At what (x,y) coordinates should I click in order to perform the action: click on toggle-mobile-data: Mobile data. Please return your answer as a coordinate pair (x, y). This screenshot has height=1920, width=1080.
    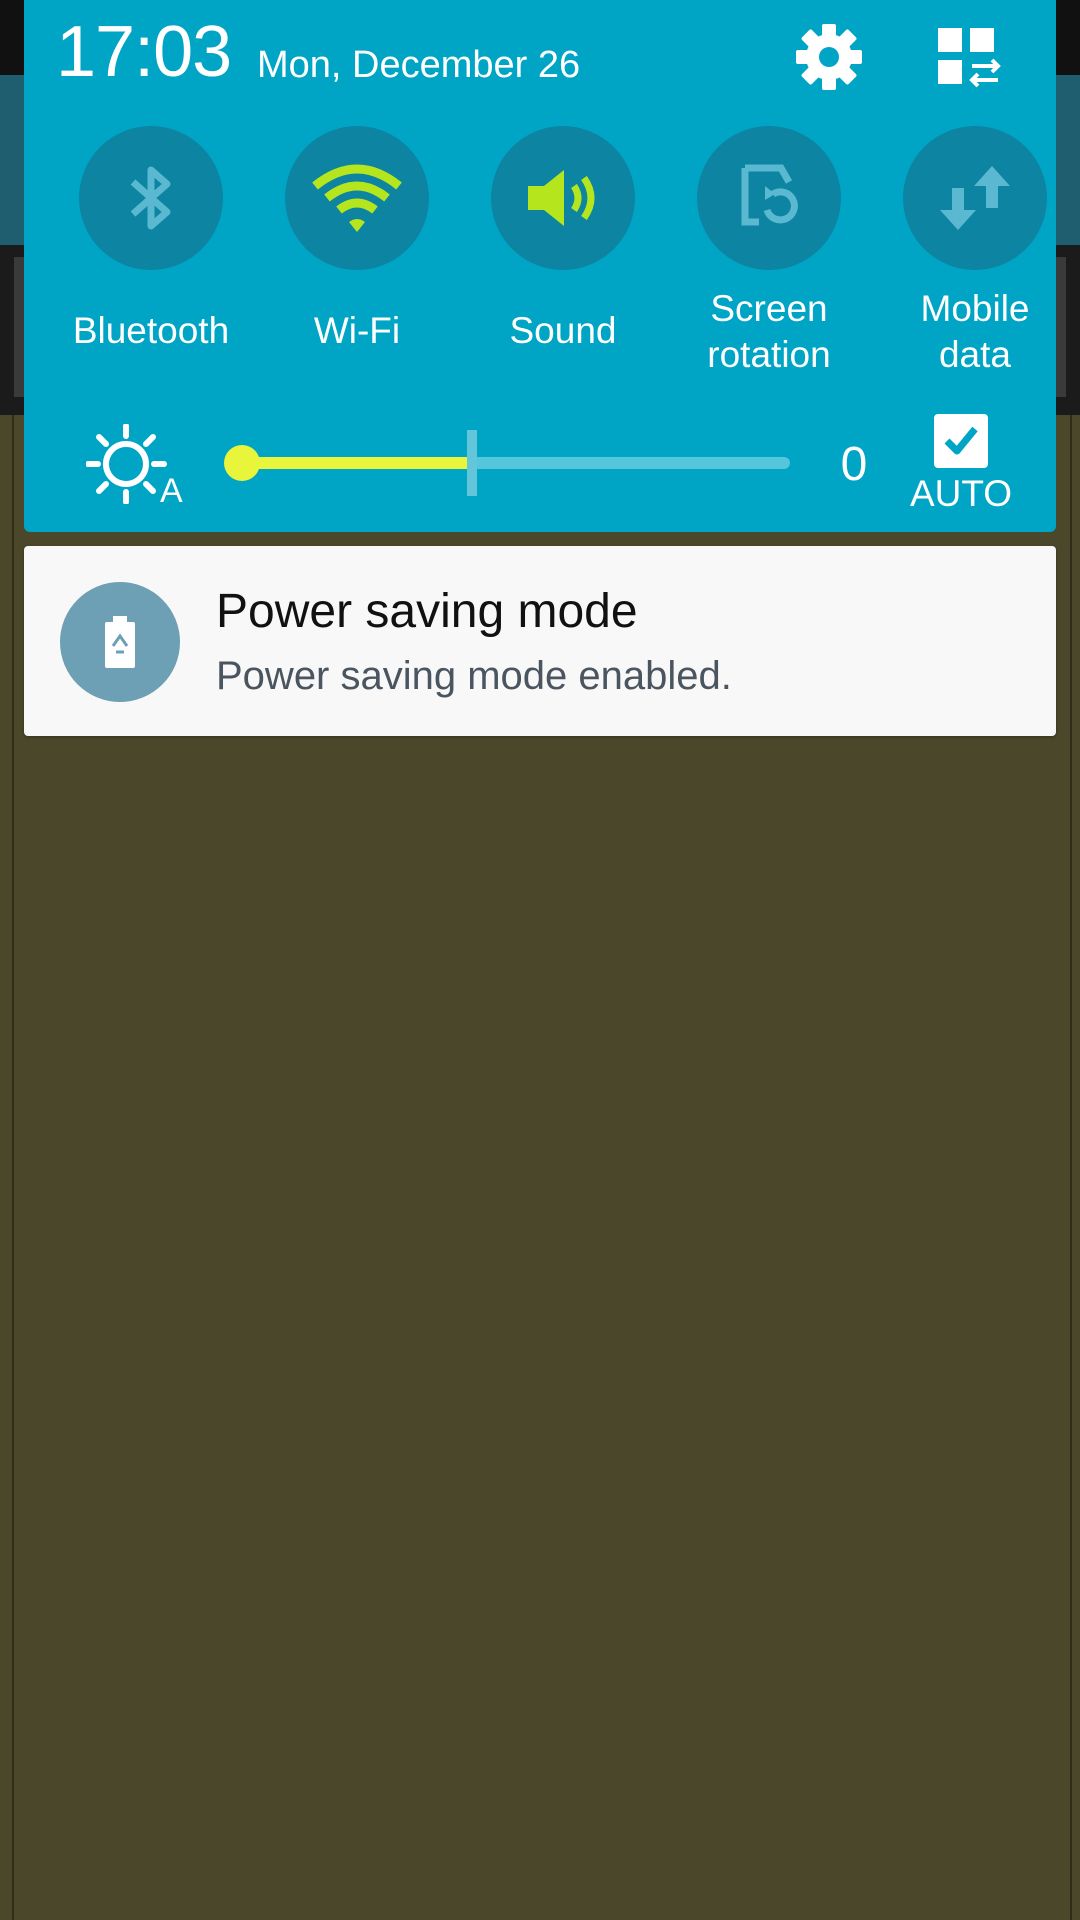
    Looking at the image, I should click on (975, 252).